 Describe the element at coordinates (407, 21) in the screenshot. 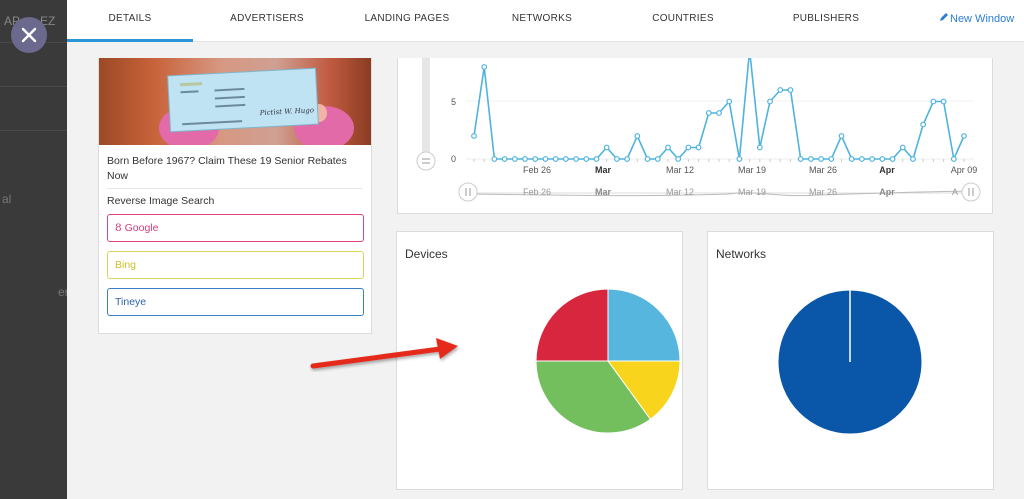

I see `tab-landing-pages: LANDING PAGES` at that location.